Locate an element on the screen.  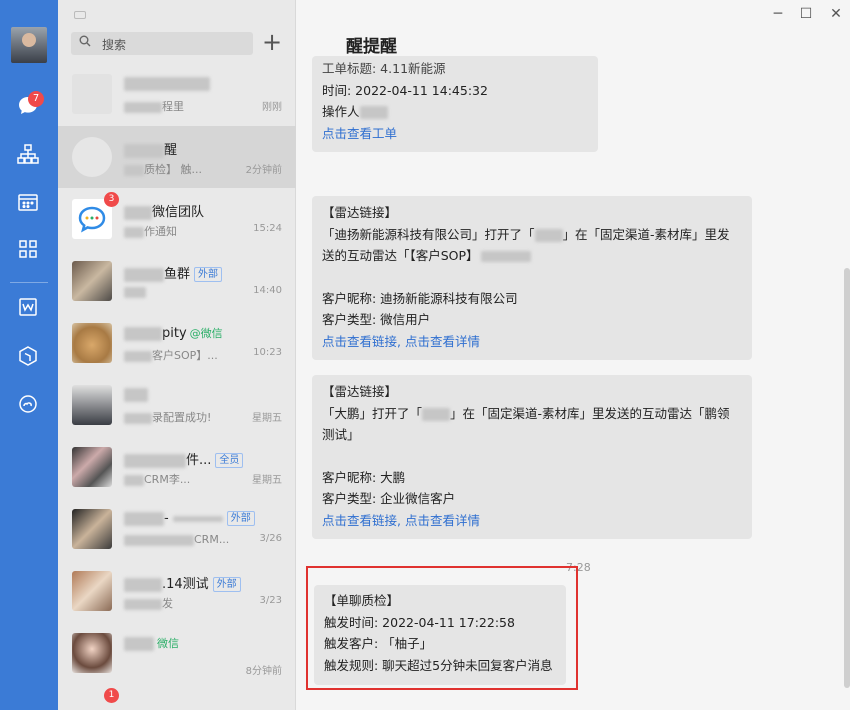
conversation-time: 15:24 is located at coordinates (267, 228).